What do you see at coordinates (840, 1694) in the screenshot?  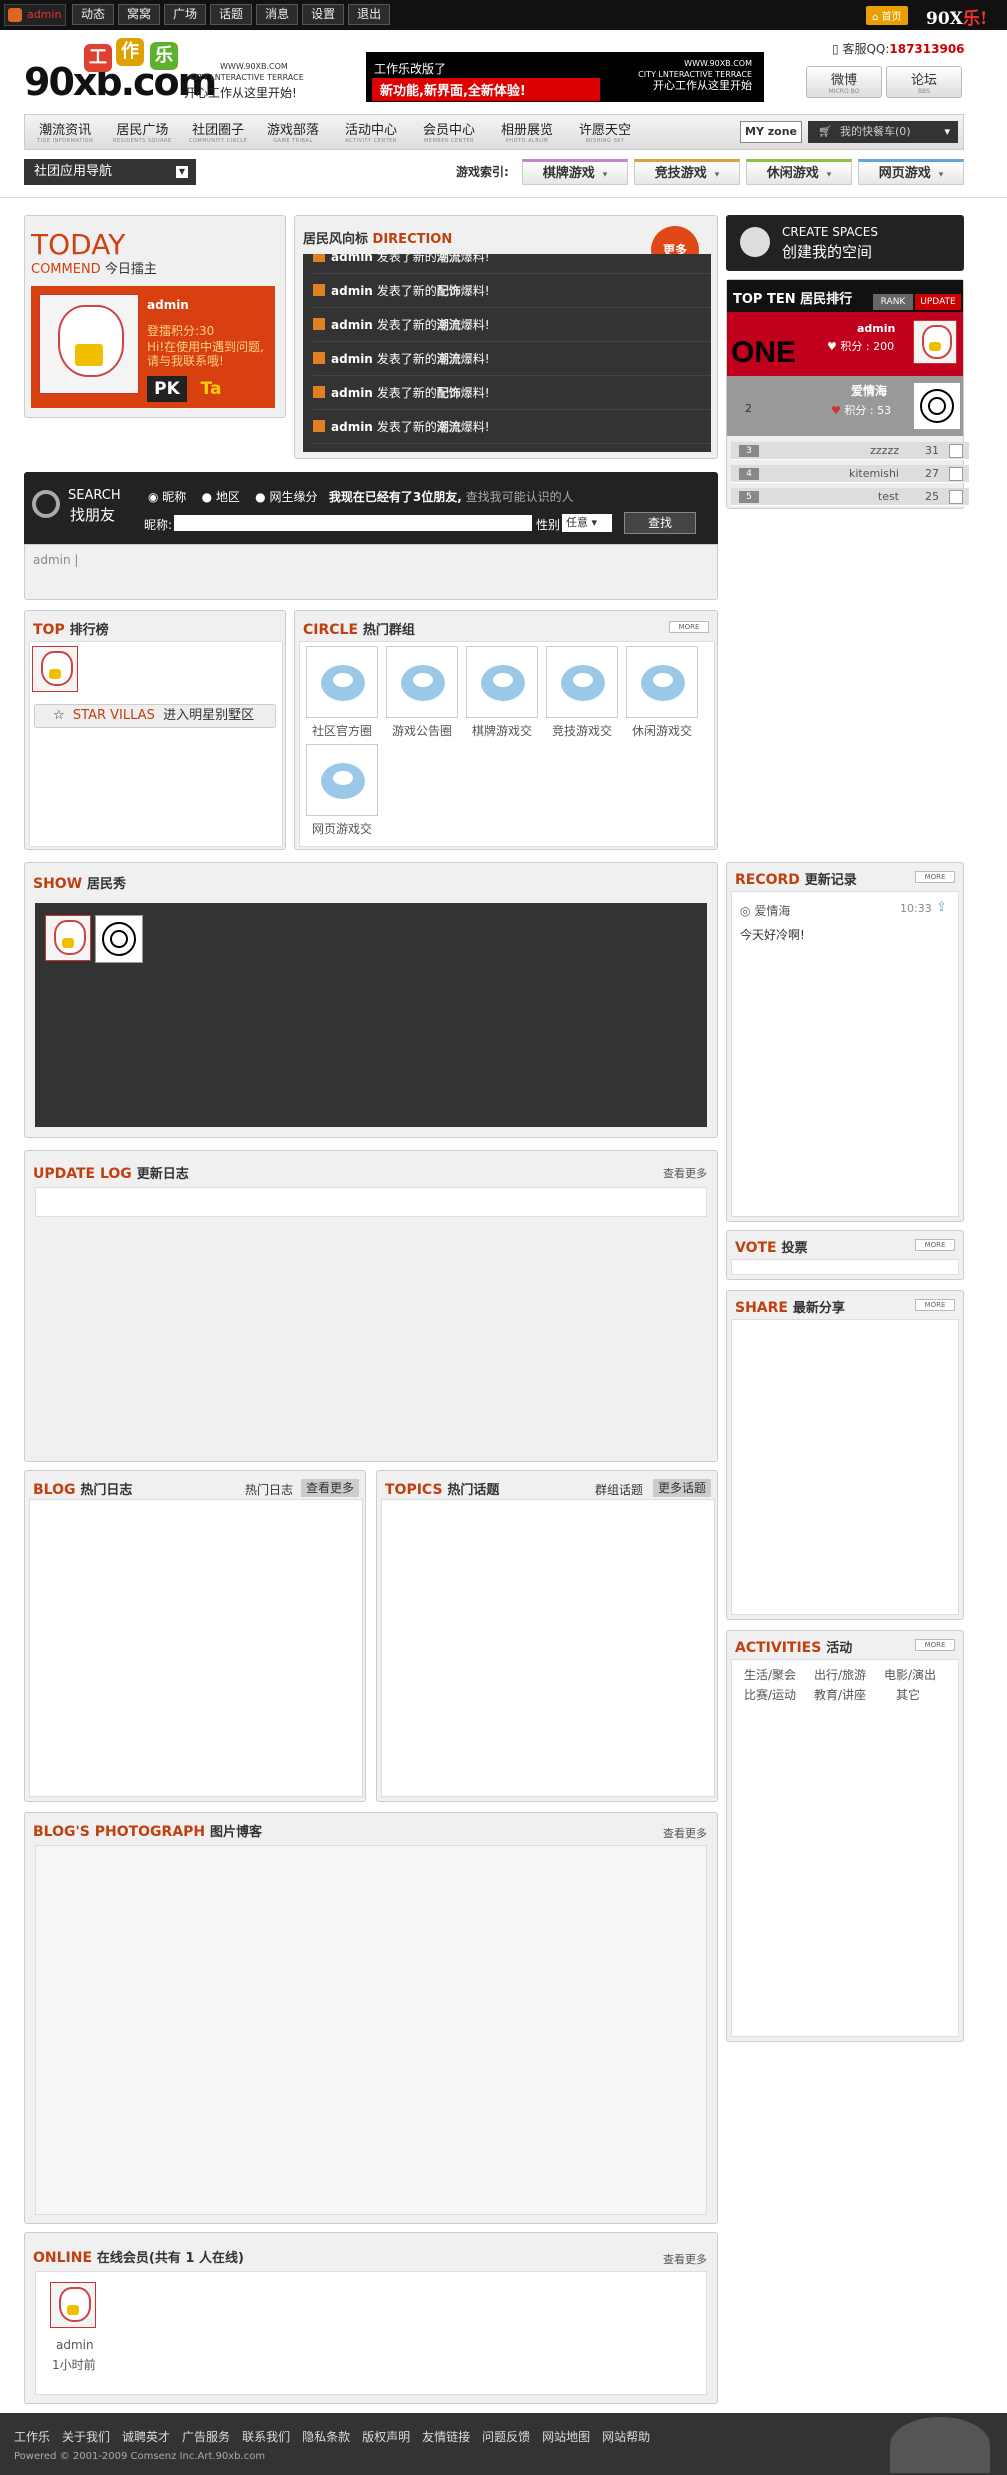 I see `activity-type: 教育/讲座` at bounding box center [840, 1694].